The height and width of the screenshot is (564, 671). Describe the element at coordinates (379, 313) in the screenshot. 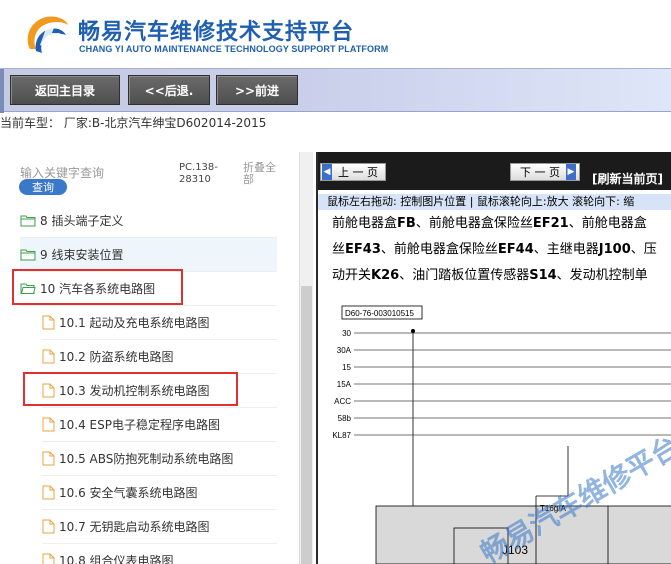

I see `diagram-code: D60-76-003010515` at that location.